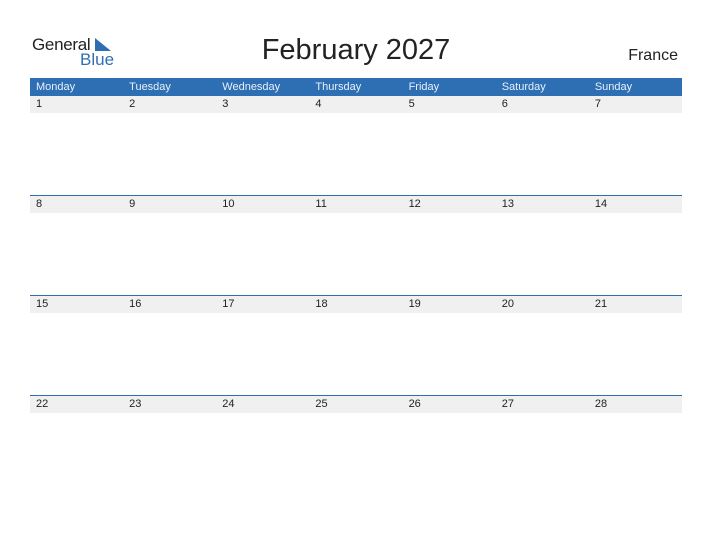 This screenshot has width=712, height=550. What do you see at coordinates (507, 304) in the screenshot?
I see `day-cell: 20` at bounding box center [507, 304].